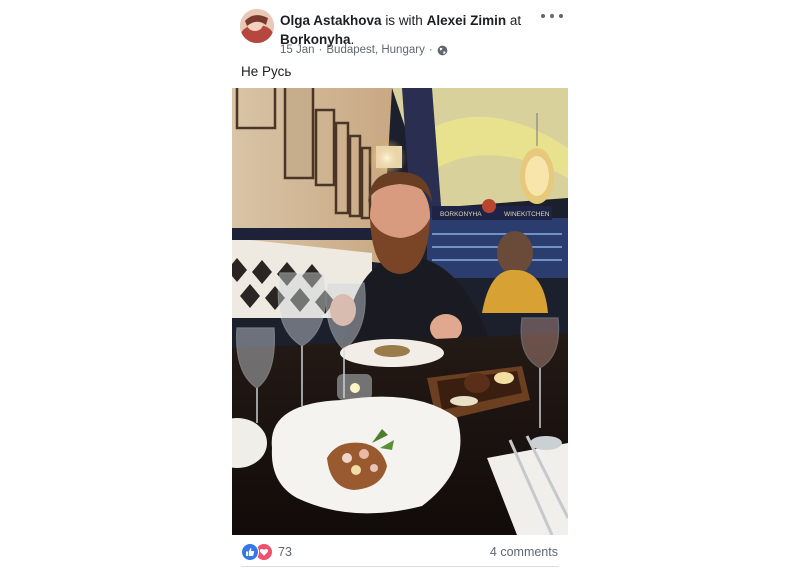 Image resolution: width=800 pixels, height=570 pixels. Describe the element at coordinates (400, 566) in the screenshot. I see `footer-divider` at that location.